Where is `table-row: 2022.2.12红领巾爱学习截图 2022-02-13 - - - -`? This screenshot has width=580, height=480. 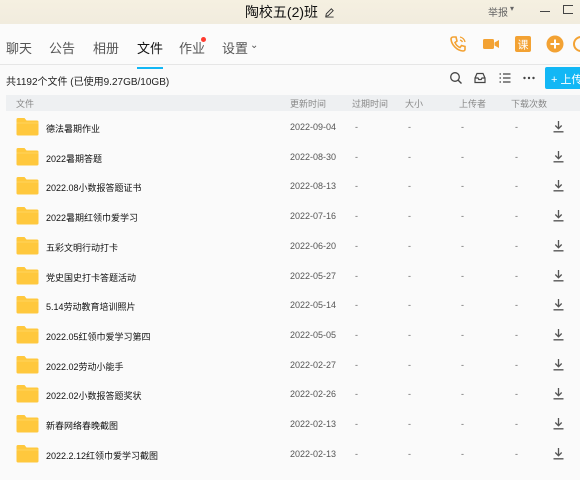
table-row: 2022.2.12红领巾爱学习截图 2022-02-13 - - - - is located at coordinates (290, 454).